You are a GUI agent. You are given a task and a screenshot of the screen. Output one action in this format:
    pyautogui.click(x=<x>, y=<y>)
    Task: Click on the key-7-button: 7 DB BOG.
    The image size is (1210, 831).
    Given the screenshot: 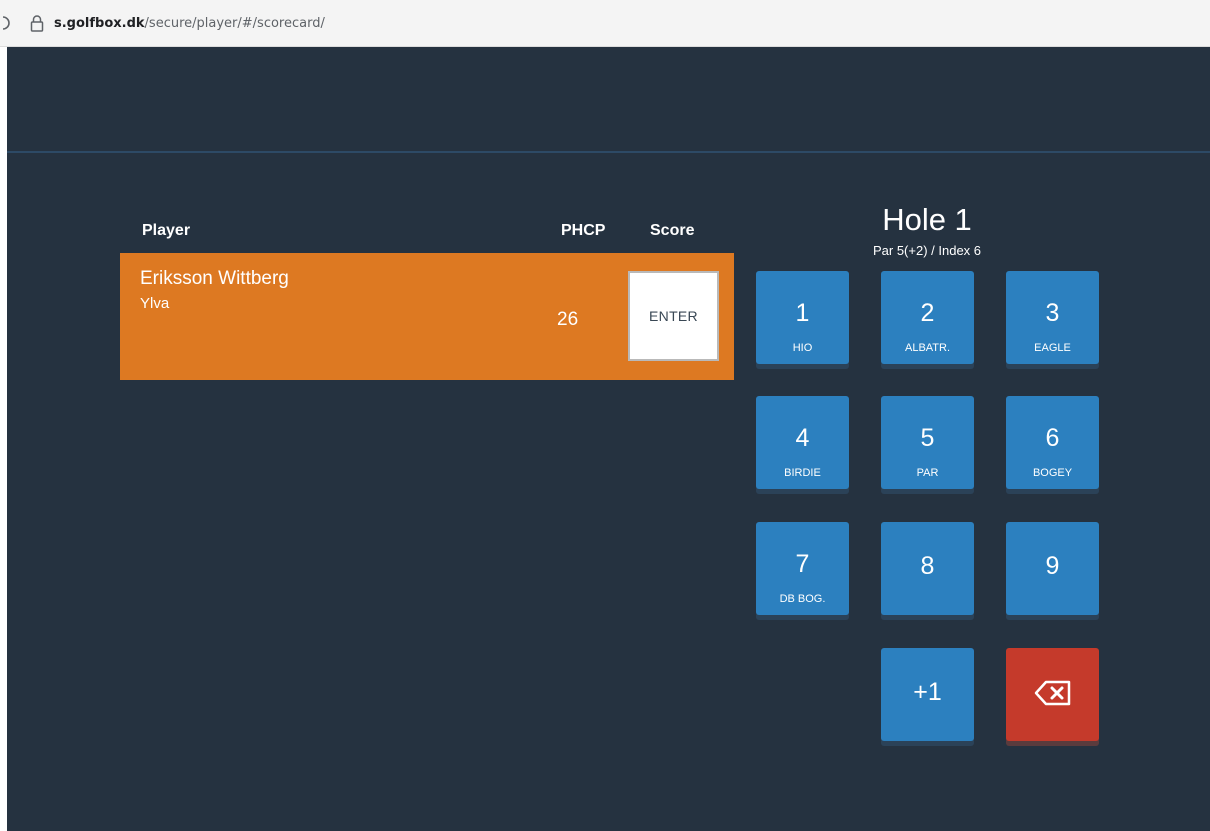 What is the action you would take?
    pyautogui.click(x=802, y=568)
    